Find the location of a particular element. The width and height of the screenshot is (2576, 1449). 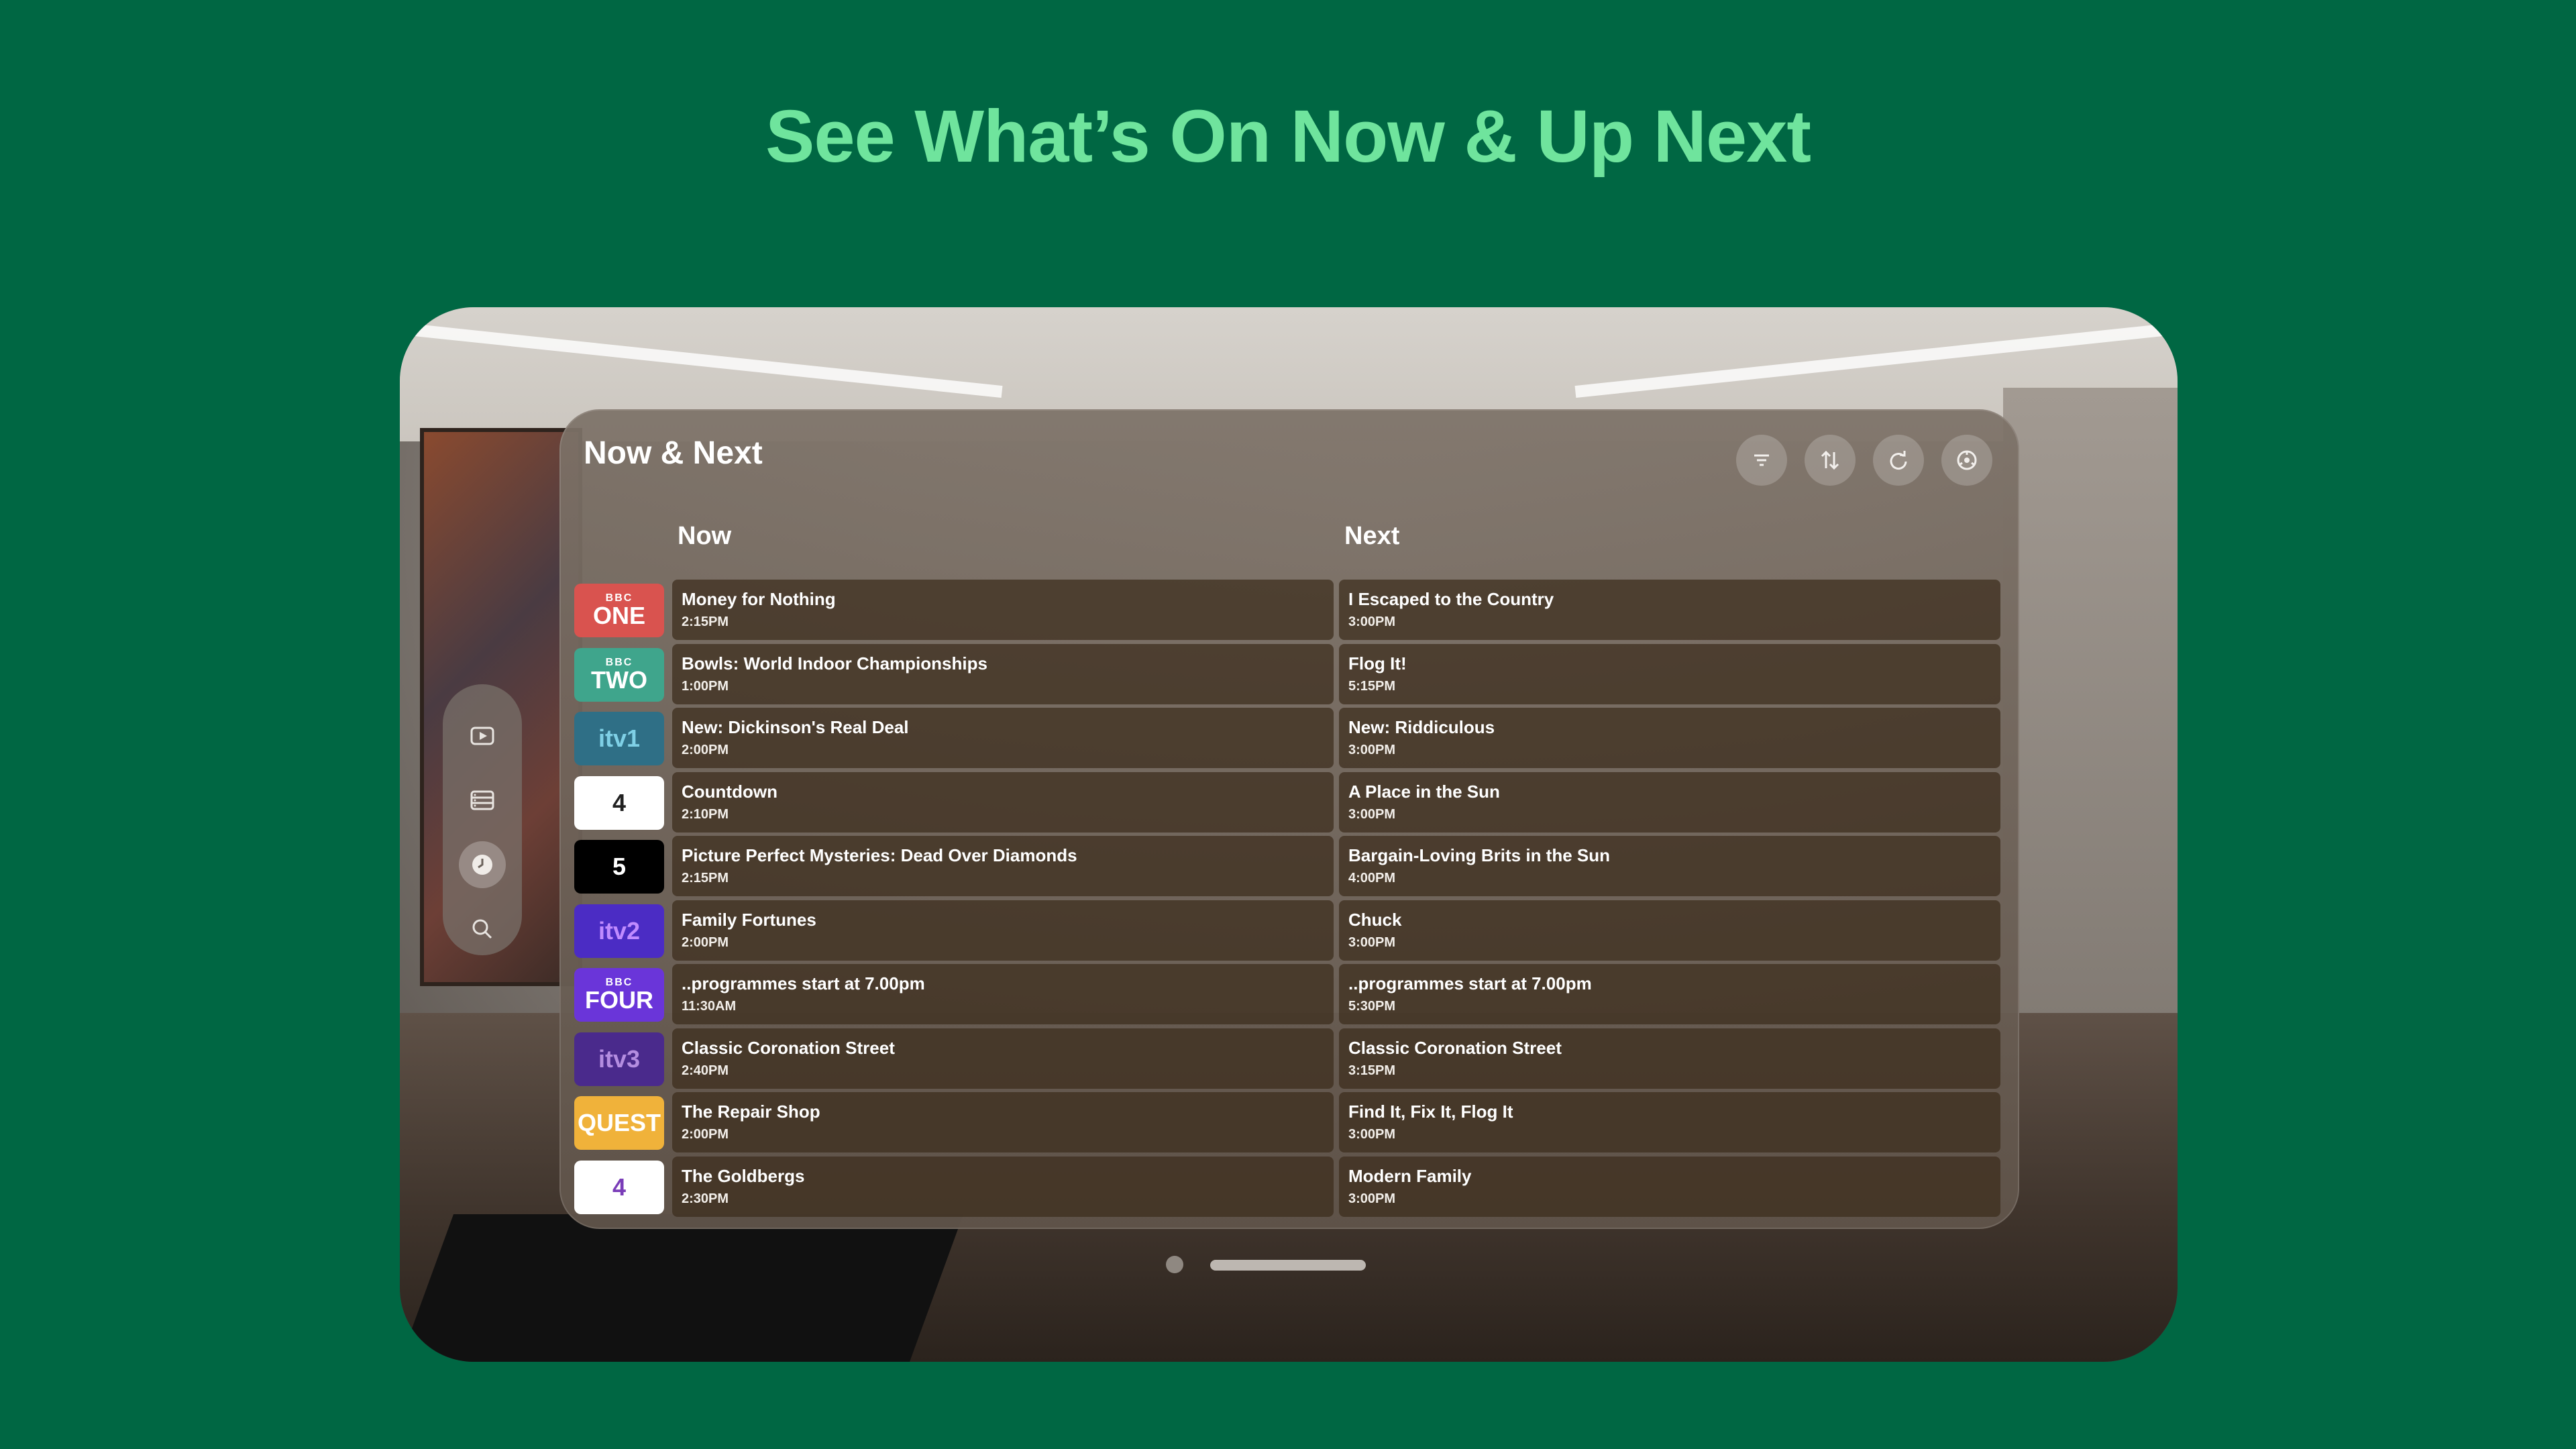

now-title: The Repair Shop is located at coordinates (751, 1112).